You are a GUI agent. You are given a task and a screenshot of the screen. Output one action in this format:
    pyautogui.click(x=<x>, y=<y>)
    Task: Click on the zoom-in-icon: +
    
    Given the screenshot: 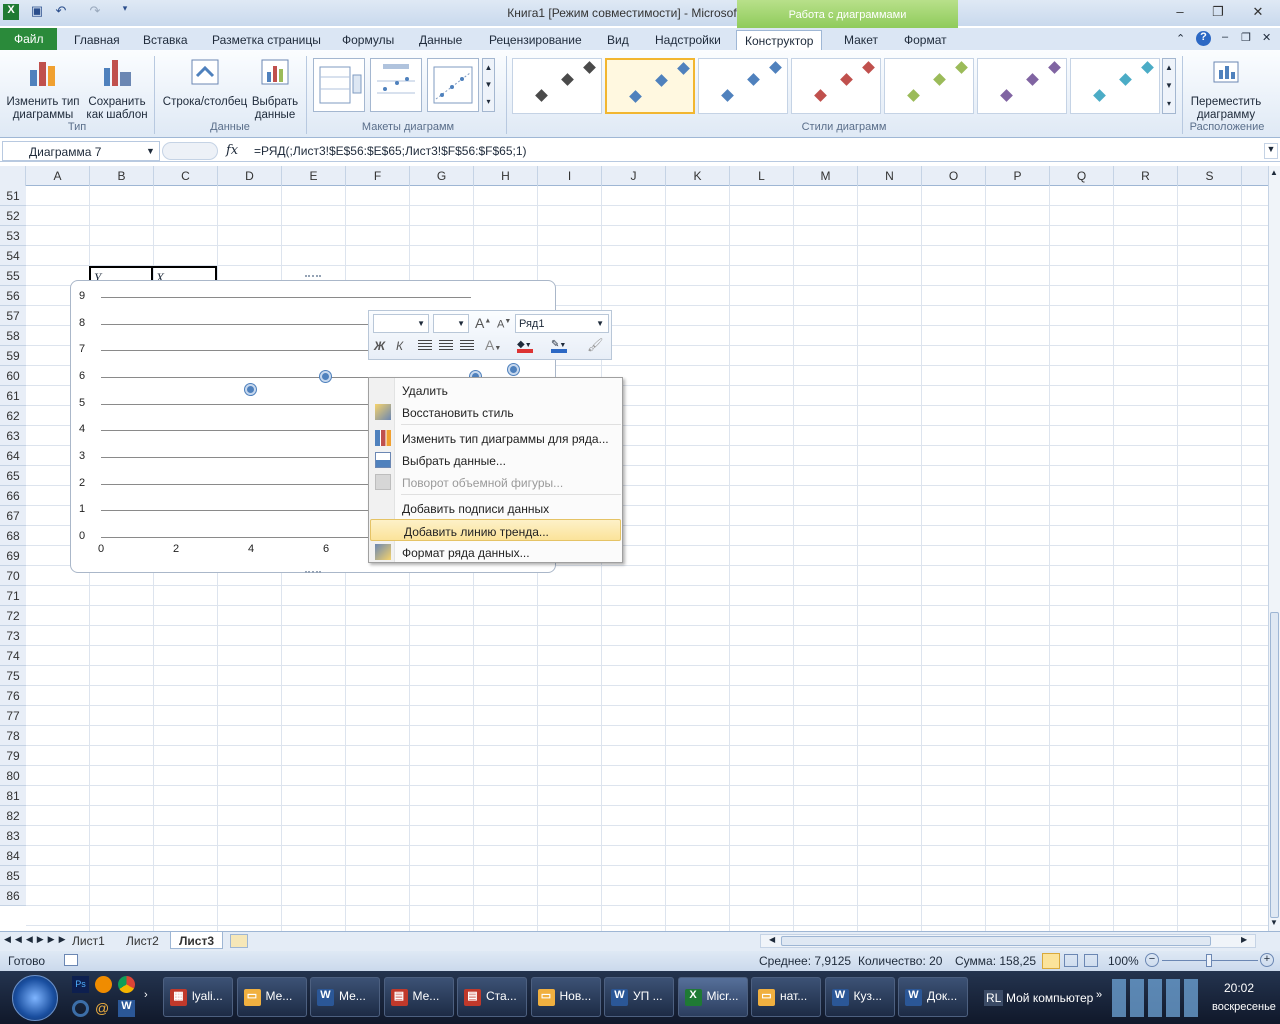 What is the action you would take?
    pyautogui.click(x=1267, y=960)
    